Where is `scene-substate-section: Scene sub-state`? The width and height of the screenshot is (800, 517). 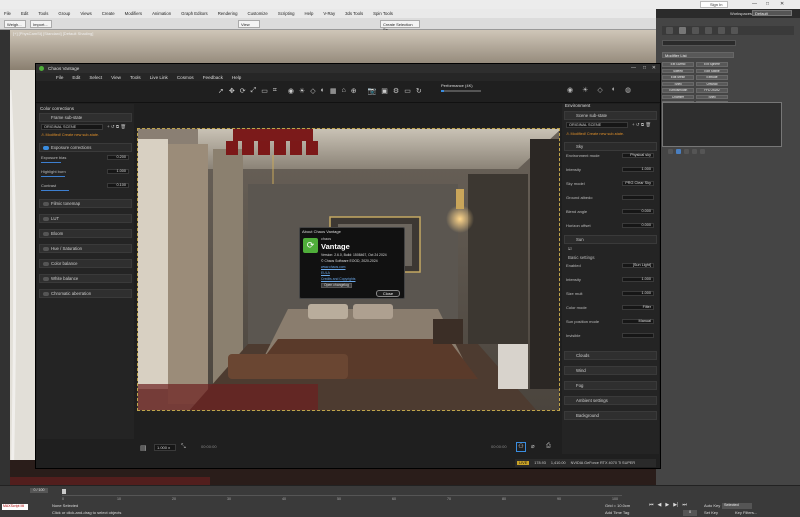
scene-substate-section: Scene sub-state is located at coordinates (610, 115).